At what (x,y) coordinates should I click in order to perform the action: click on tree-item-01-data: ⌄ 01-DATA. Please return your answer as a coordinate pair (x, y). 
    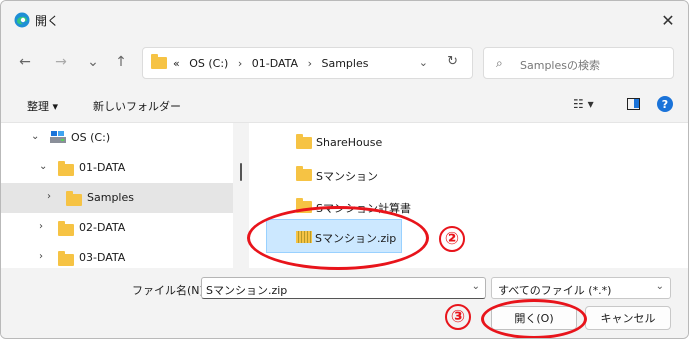
    Looking at the image, I should click on (117, 168).